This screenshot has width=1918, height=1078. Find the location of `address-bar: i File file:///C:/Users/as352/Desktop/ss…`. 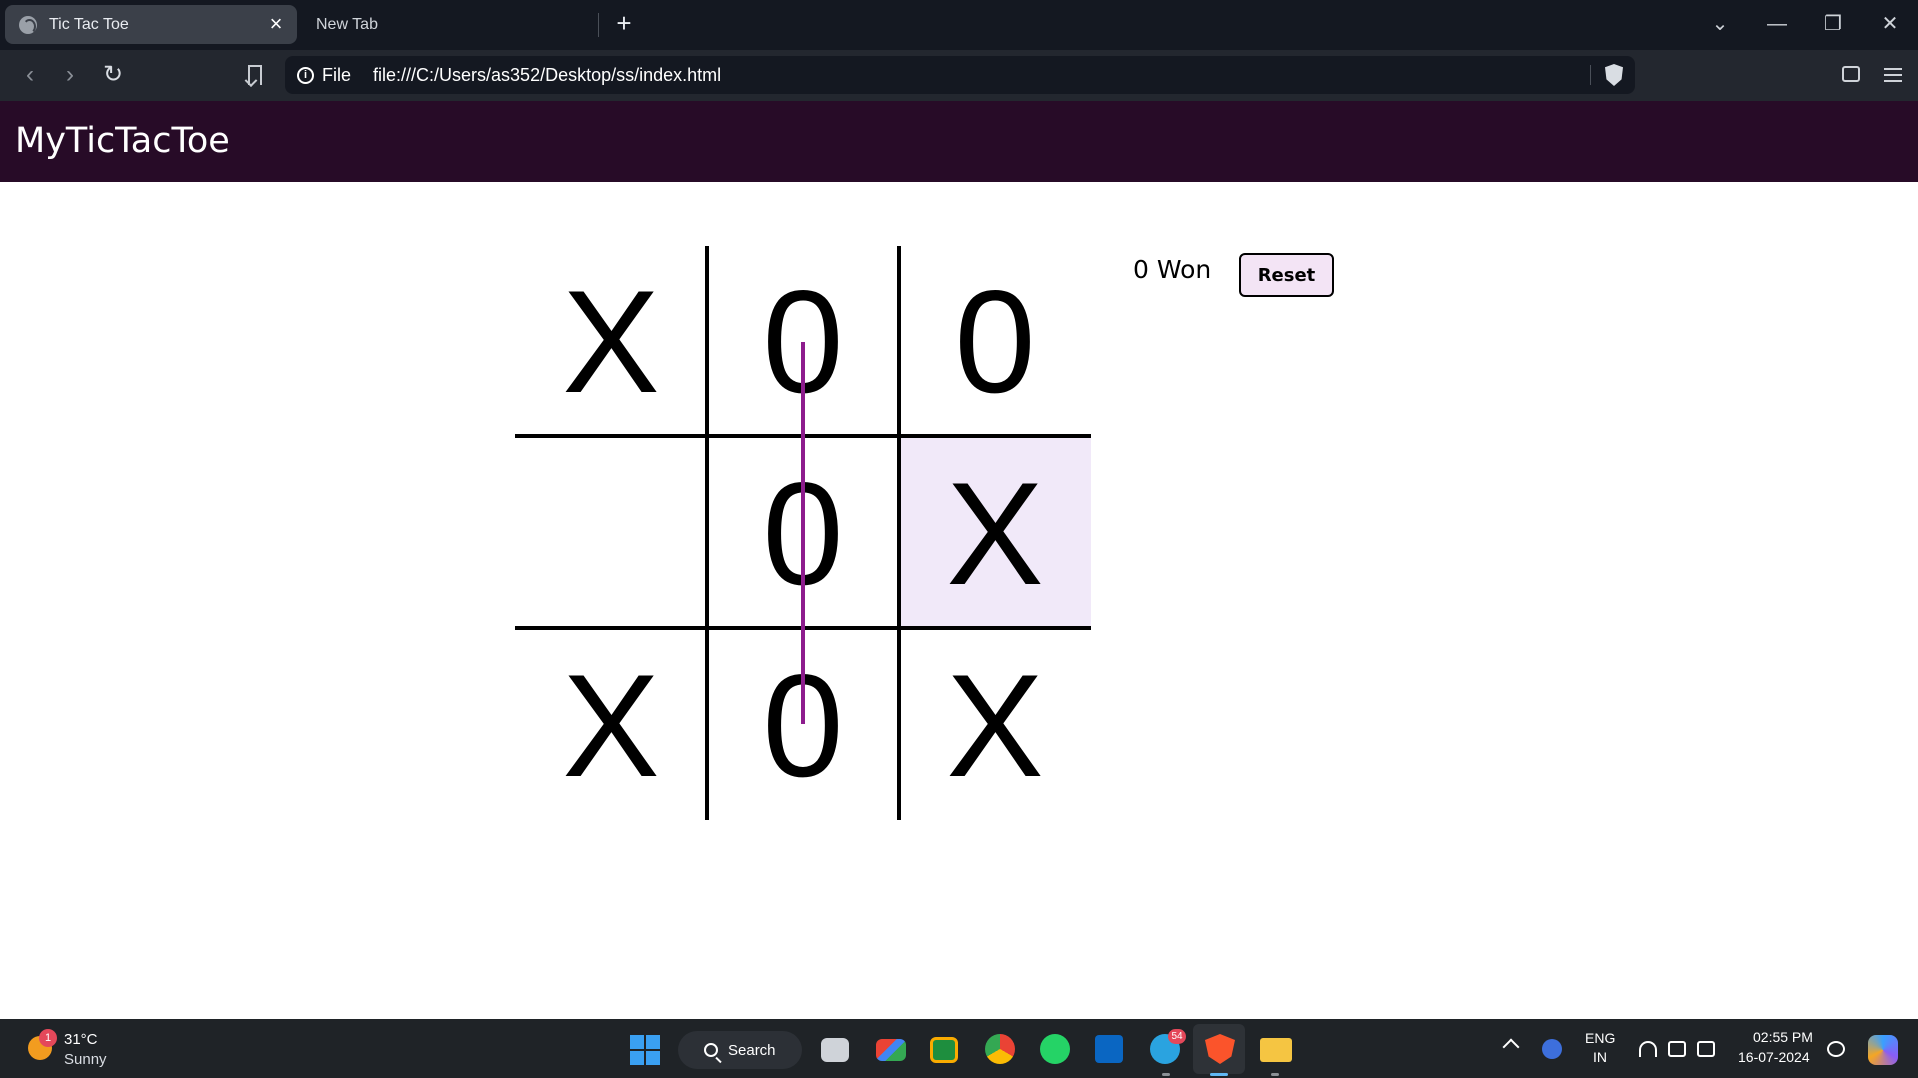

address-bar: i File file:///C:/Users/as352/Desktop/ss… is located at coordinates (960, 75).